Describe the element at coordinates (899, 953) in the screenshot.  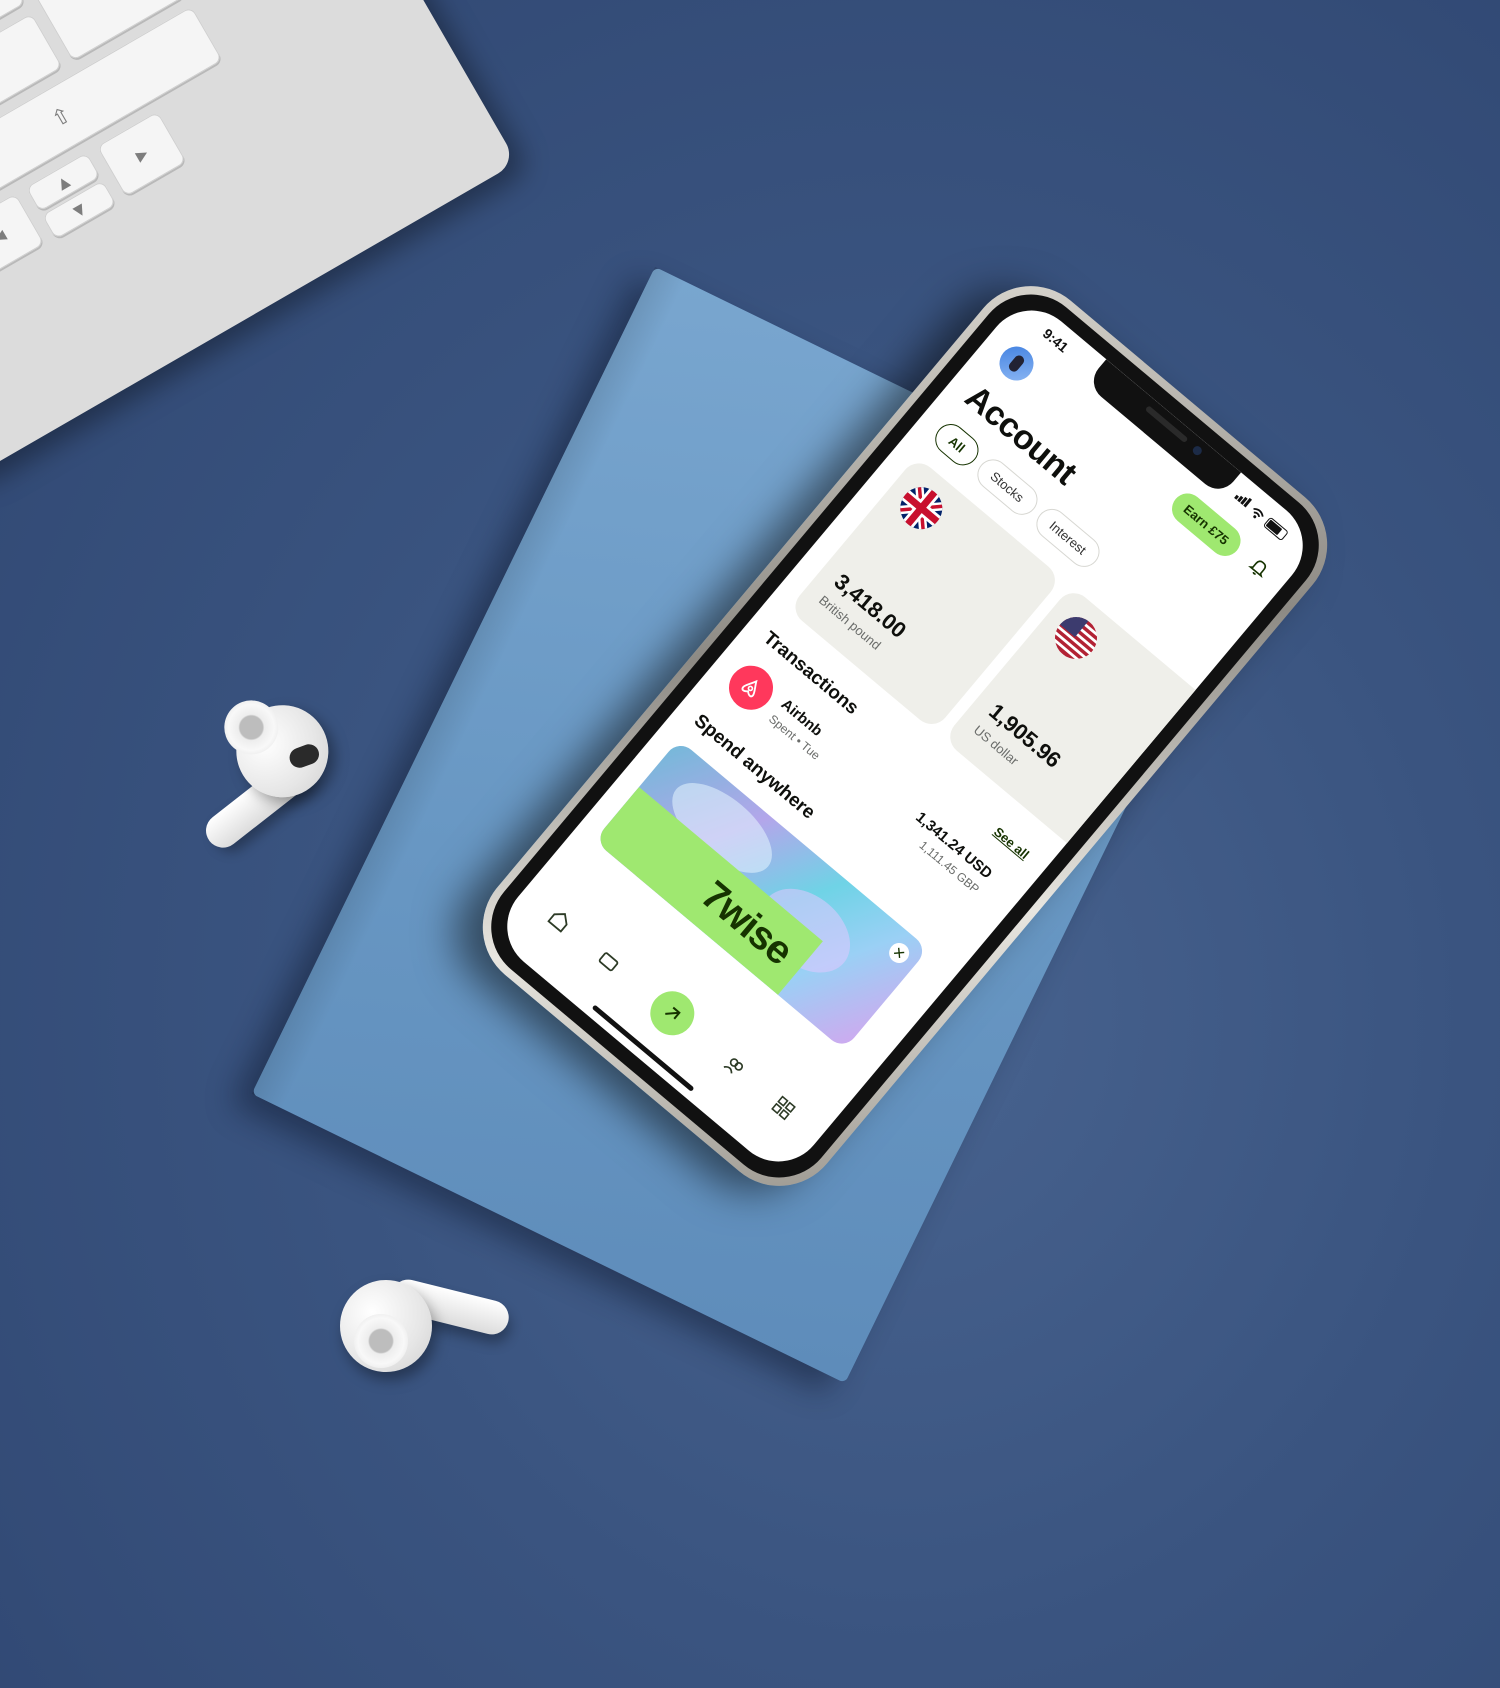
I see `close-icon: ✕` at that location.